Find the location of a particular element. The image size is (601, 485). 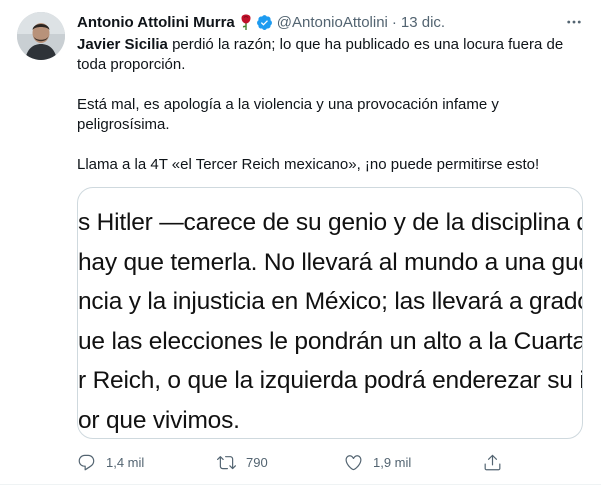

author-name: Antonio Attolini Murra is located at coordinates (156, 22).